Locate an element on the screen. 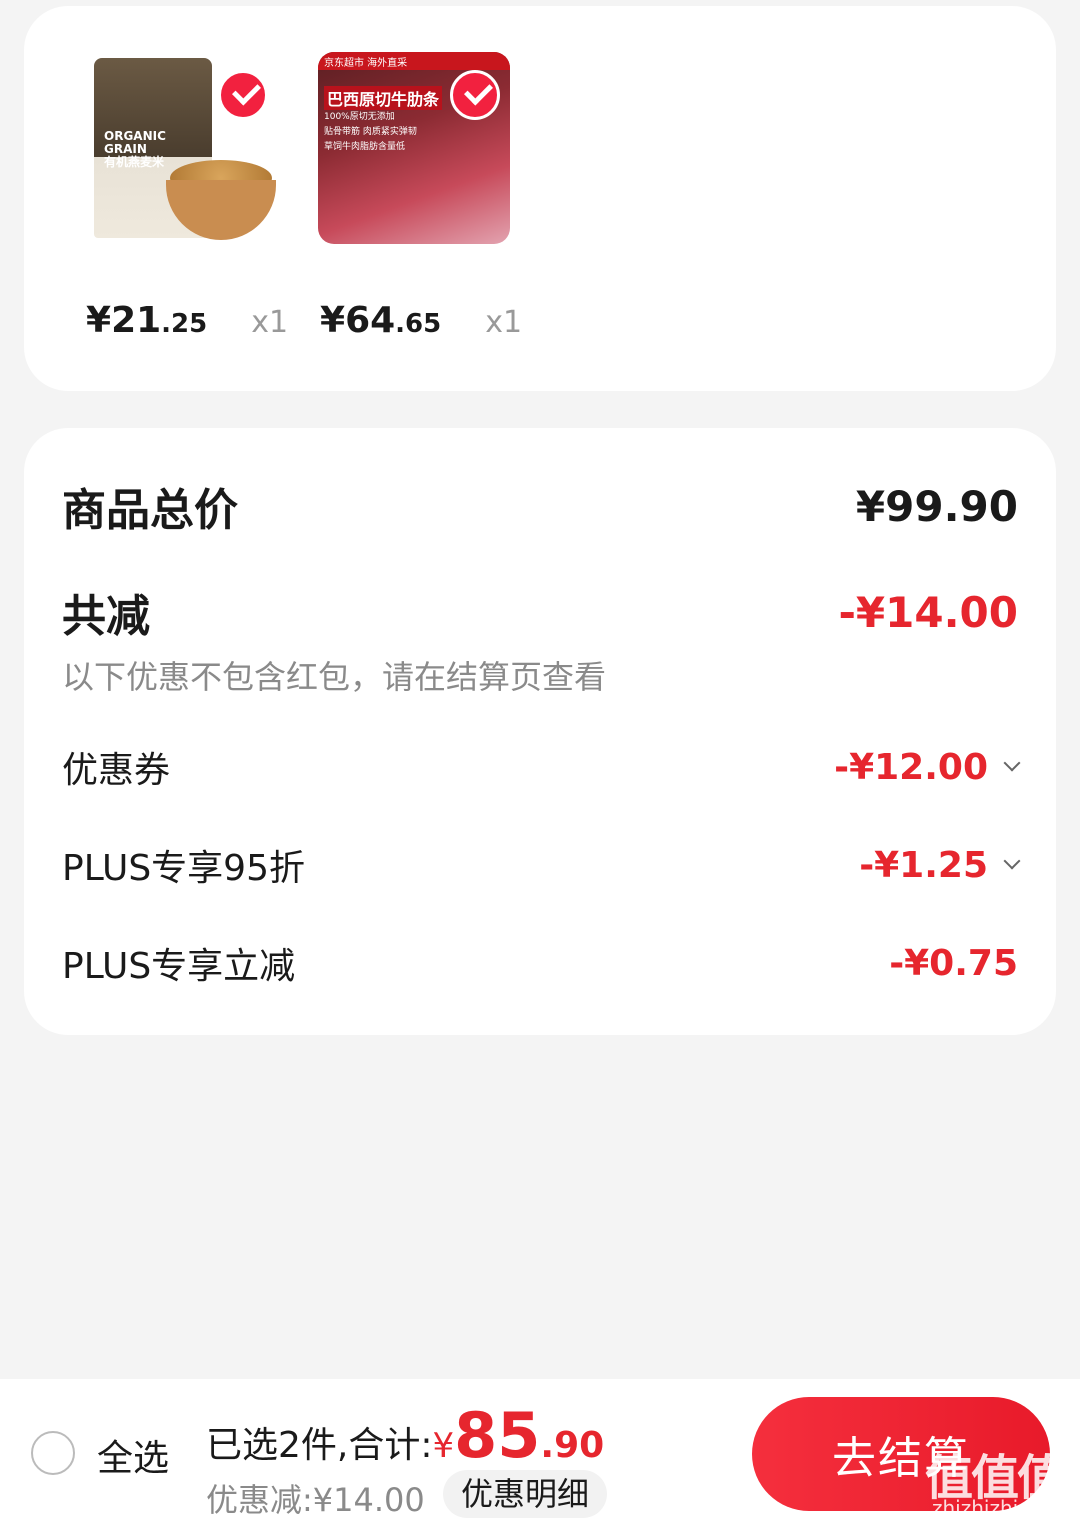 Image resolution: width=1080 pixels, height=1529 pixels. total-price-value: ¥99.90 is located at coordinates (936, 506).